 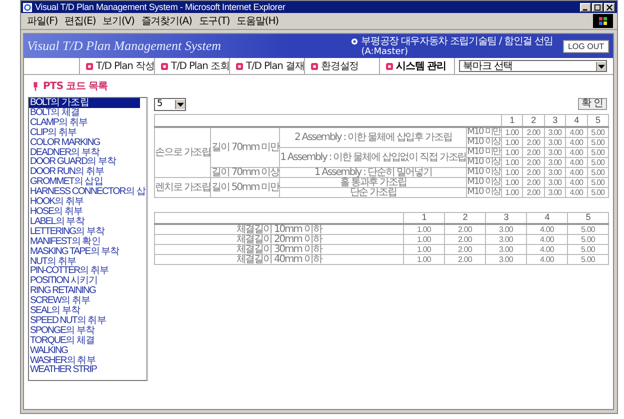 What do you see at coordinates (87, 162) in the screenshot?
I see `code-item: DOOR GUARD의 부착` at bounding box center [87, 162].